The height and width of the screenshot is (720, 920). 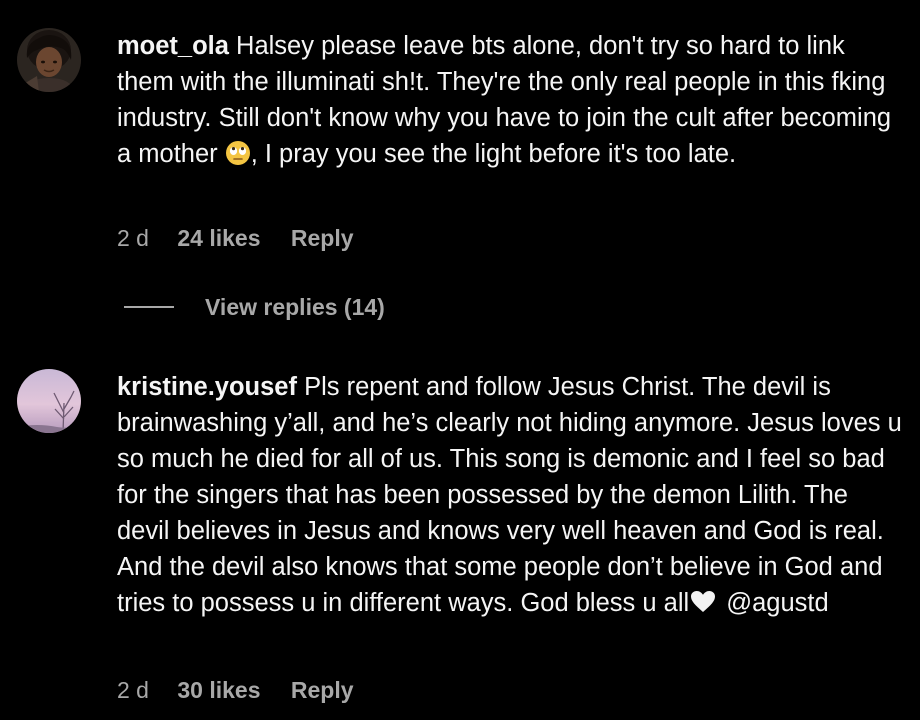 What do you see at coordinates (218, 238) in the screenshot?
I see `likes-count: 24 likes` at bounding box center [218, 238].